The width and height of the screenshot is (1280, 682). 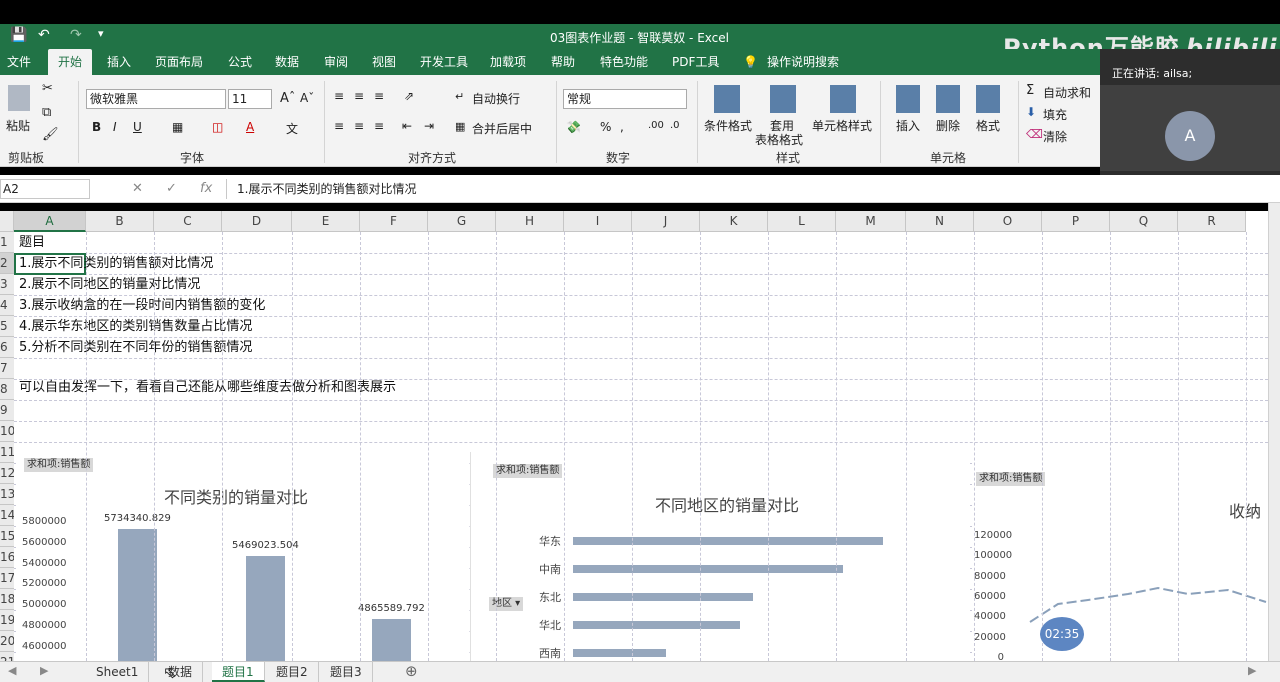 I want to click on chart1-bar, so click(x=265, y=608).